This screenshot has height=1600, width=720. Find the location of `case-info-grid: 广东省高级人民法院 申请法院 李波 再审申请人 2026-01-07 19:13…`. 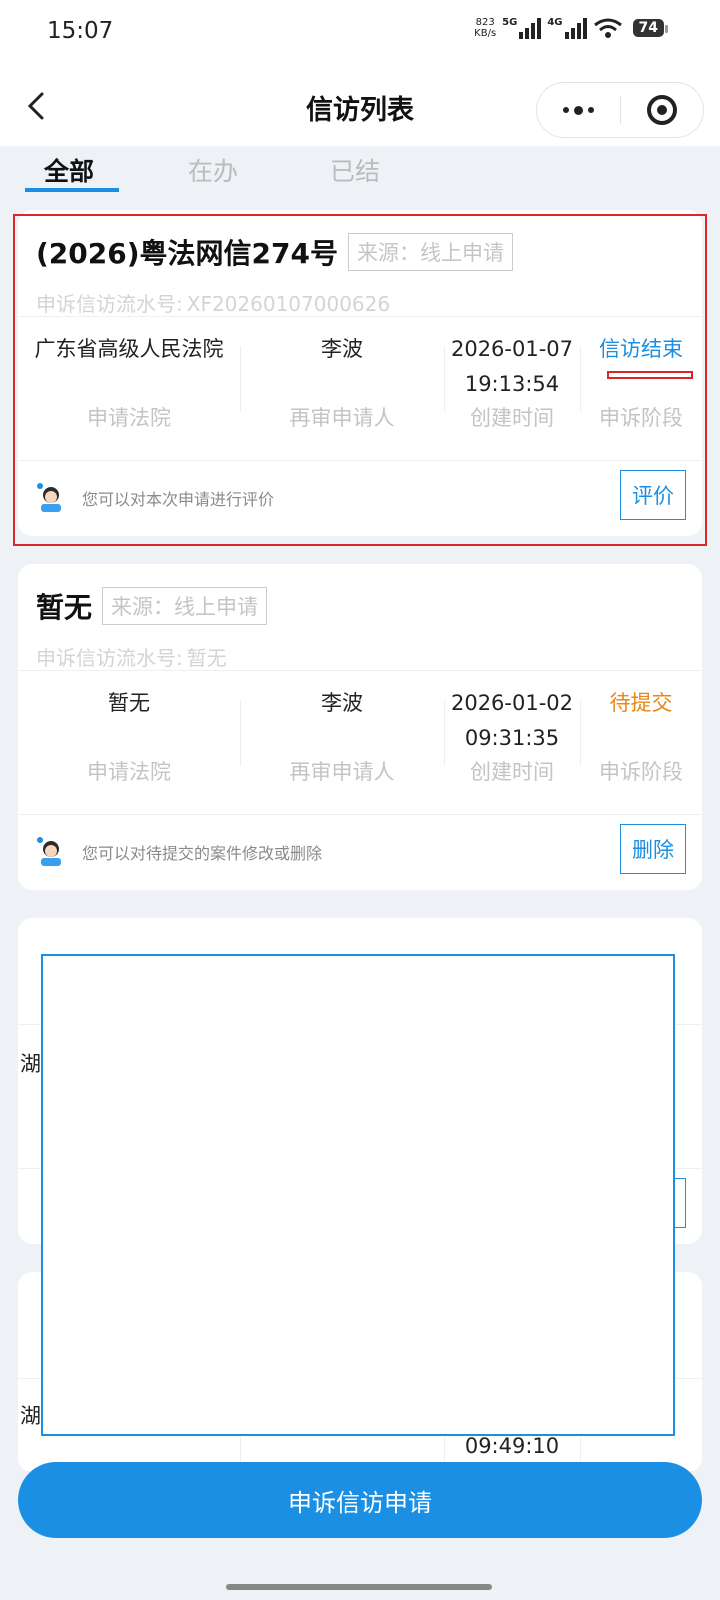

case-info-grid: 广东省高级人民法院 申请法院 李波 再审申请人 2026-01-07 19:13… is located at coordinates (360, 388).